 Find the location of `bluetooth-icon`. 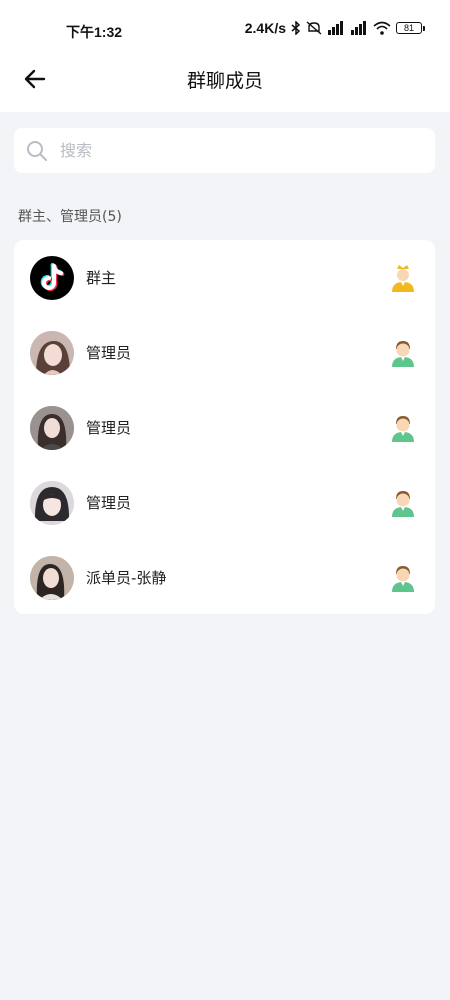

bluetooth-icon is located at coordinates (296, 28).